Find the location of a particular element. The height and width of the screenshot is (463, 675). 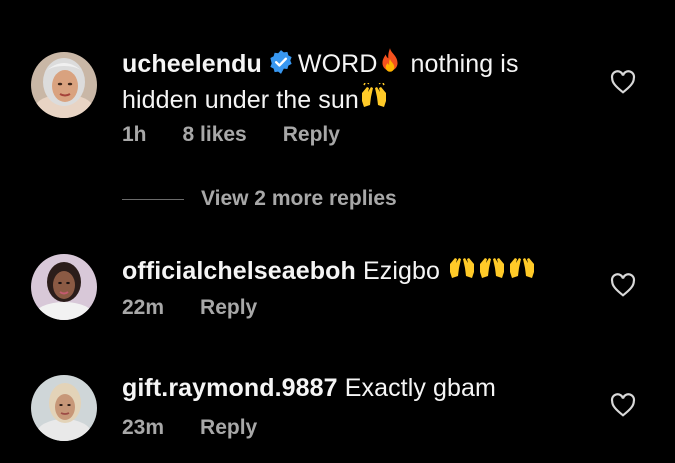

username: officialchelseaeboh is located at coordinates (239, 271).